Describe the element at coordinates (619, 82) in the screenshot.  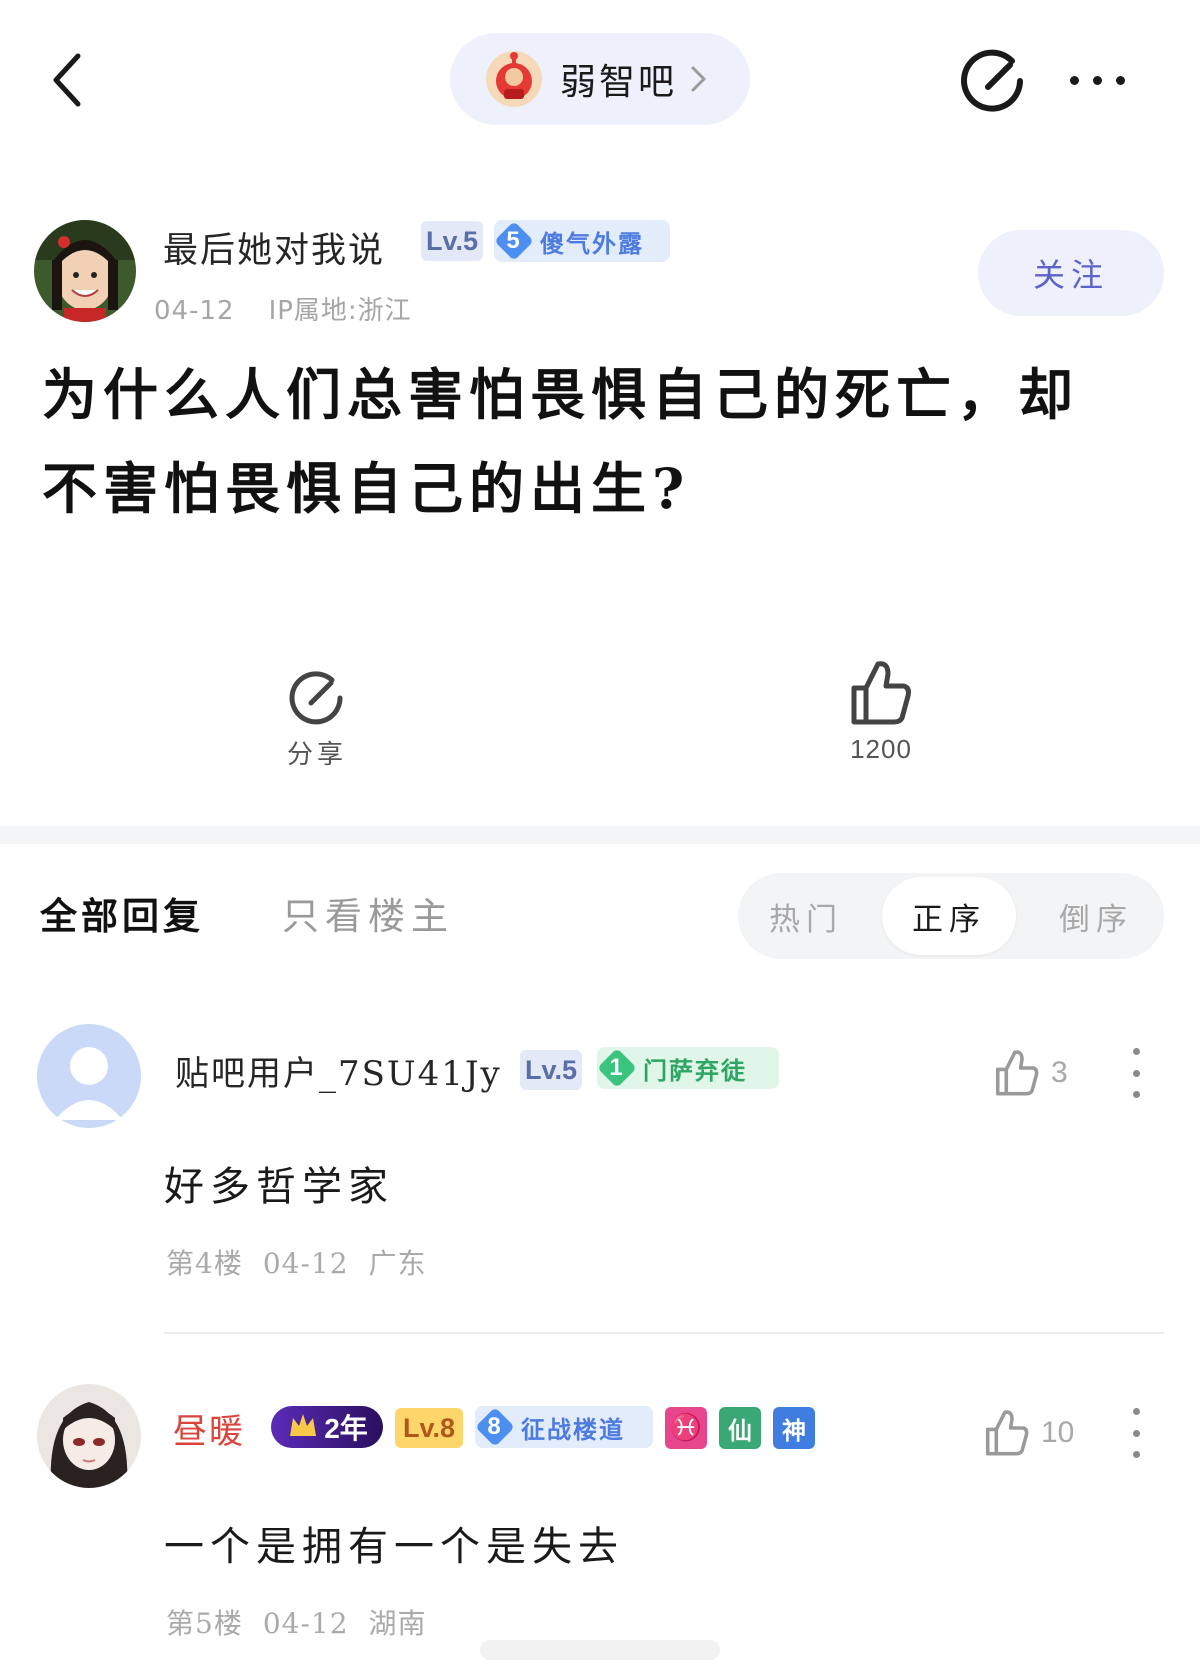
I see `forum-name: 弱智吧` at that location.